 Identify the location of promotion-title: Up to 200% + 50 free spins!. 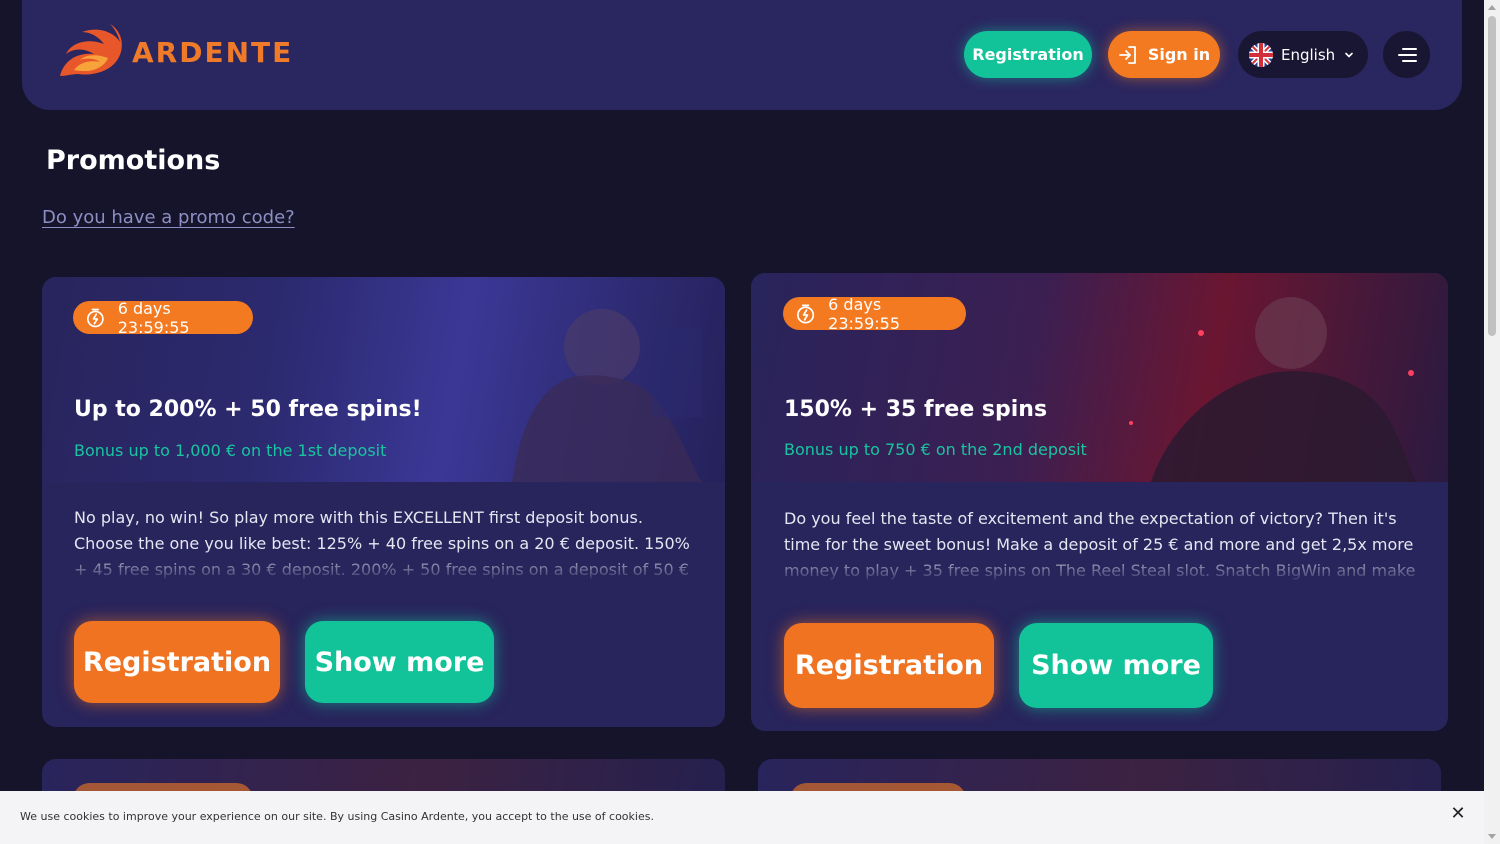
(248, 409).